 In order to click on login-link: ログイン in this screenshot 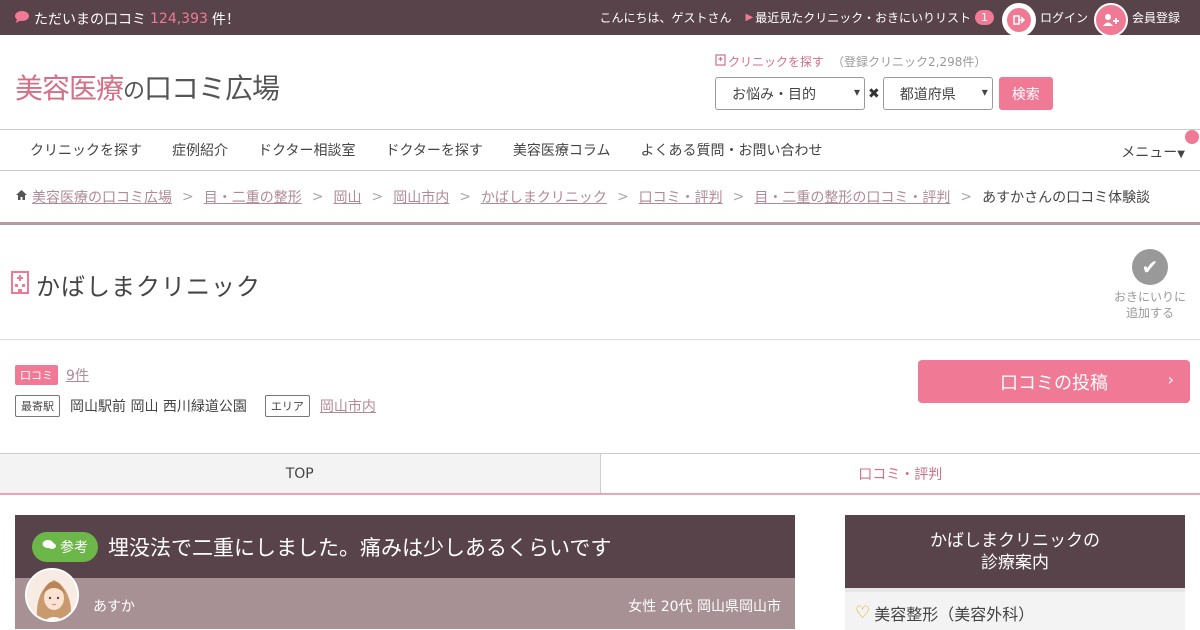, I will do `click(1064, 17)`.